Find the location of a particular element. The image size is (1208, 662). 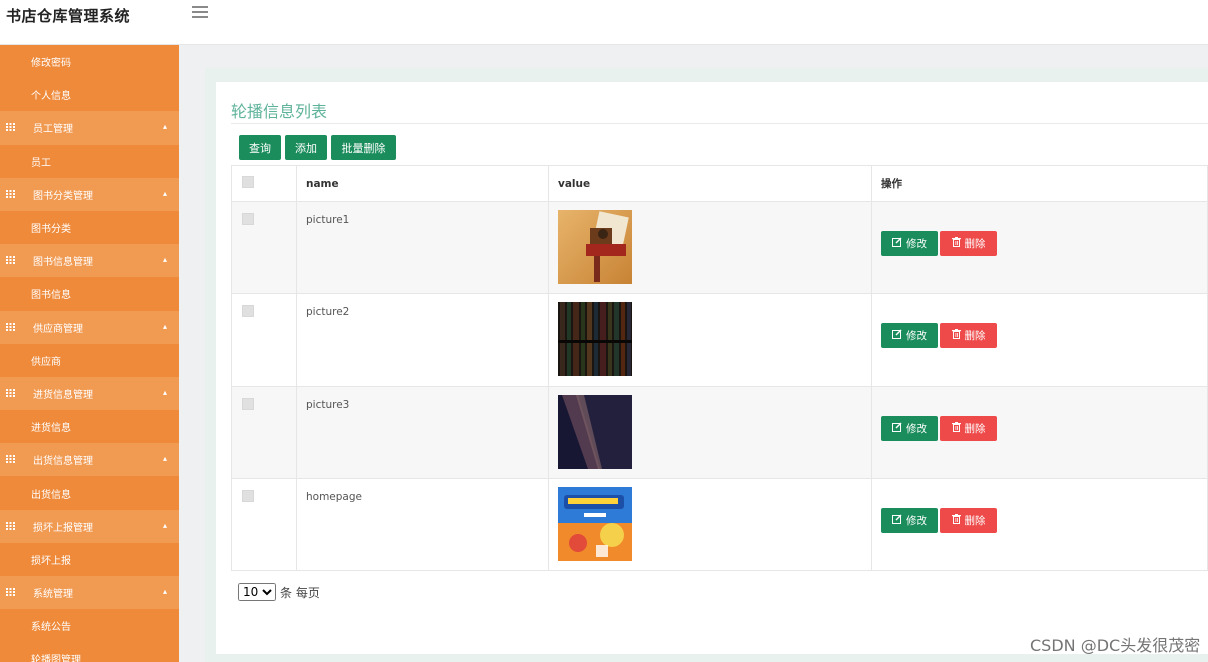

row-name: picture1 is located at coordinates (422, 247).